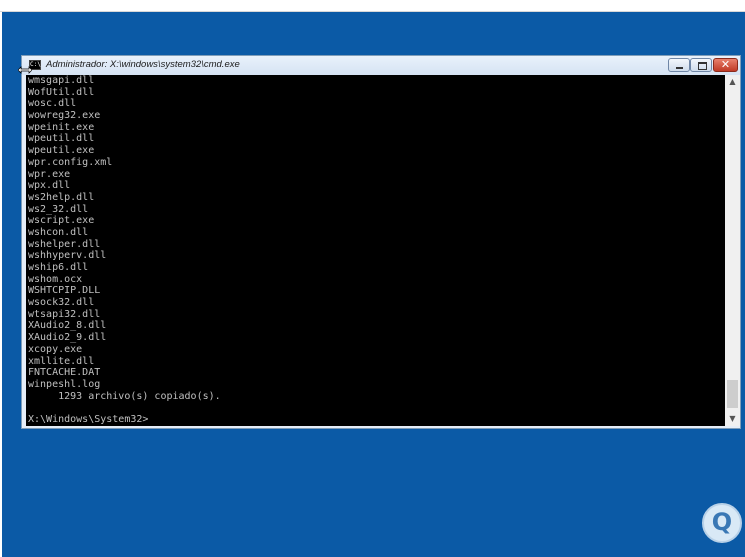 Image resolution: width=745 pixels, height=557 pixels. I want to click on console-line: wowreg32.exe, so click(64, 116).